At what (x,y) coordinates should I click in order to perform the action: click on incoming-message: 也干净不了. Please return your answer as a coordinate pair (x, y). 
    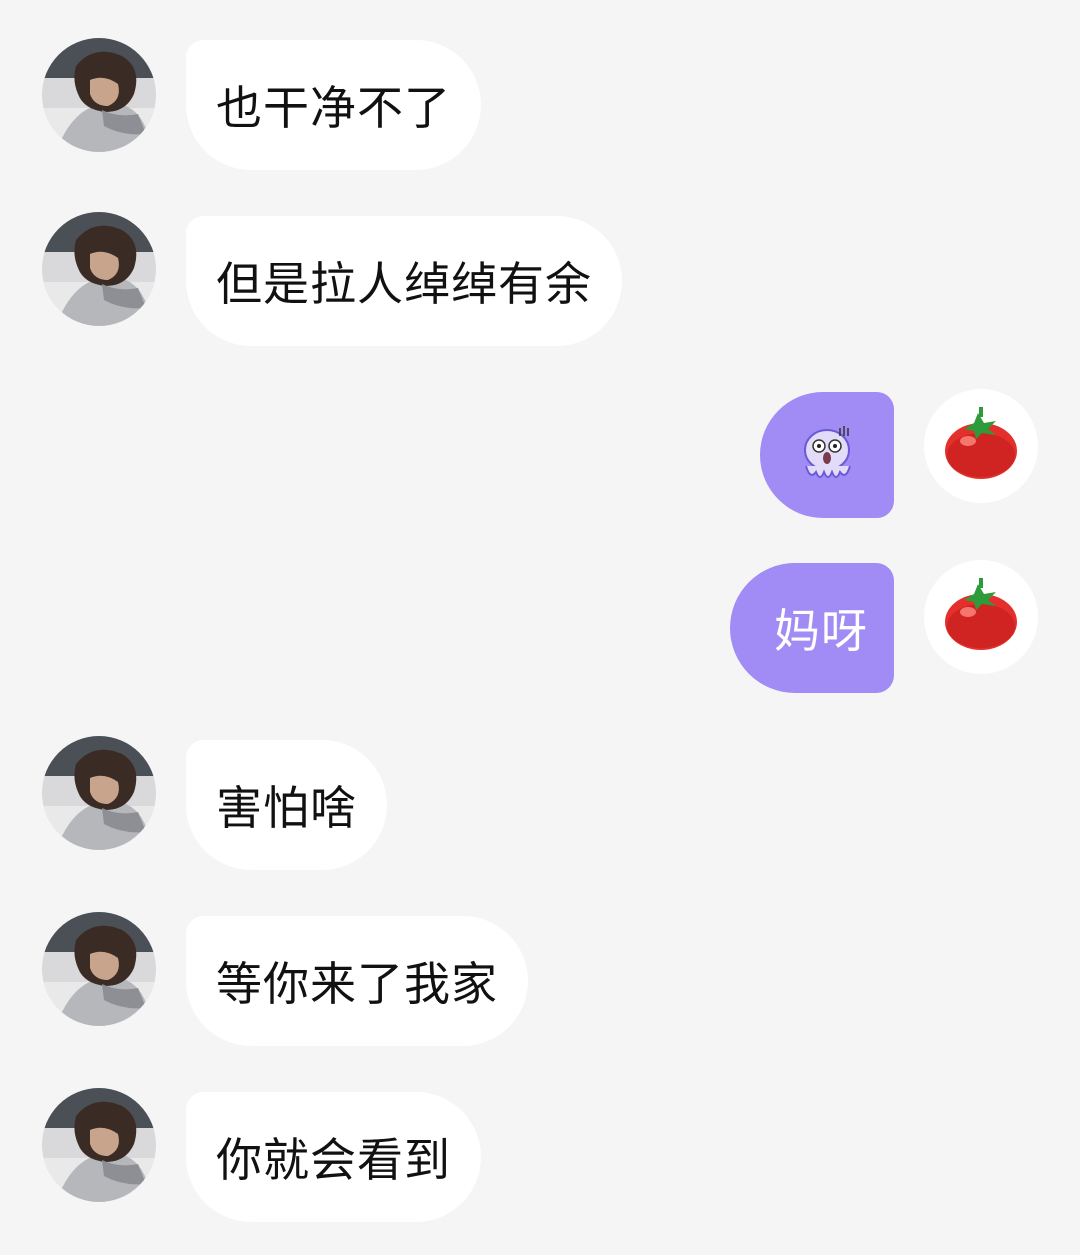
    Looking at the image, I should click on (333, 105).